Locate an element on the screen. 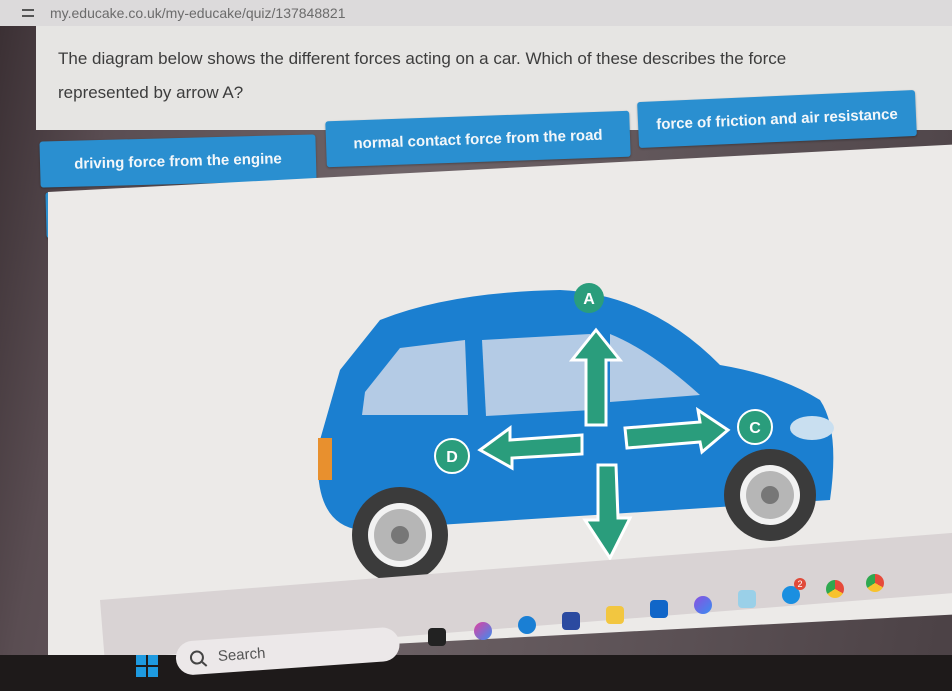 Image resolution: width=952 pixels, height=691 pixels. svg-text: A is located at coordinates (589, 299).